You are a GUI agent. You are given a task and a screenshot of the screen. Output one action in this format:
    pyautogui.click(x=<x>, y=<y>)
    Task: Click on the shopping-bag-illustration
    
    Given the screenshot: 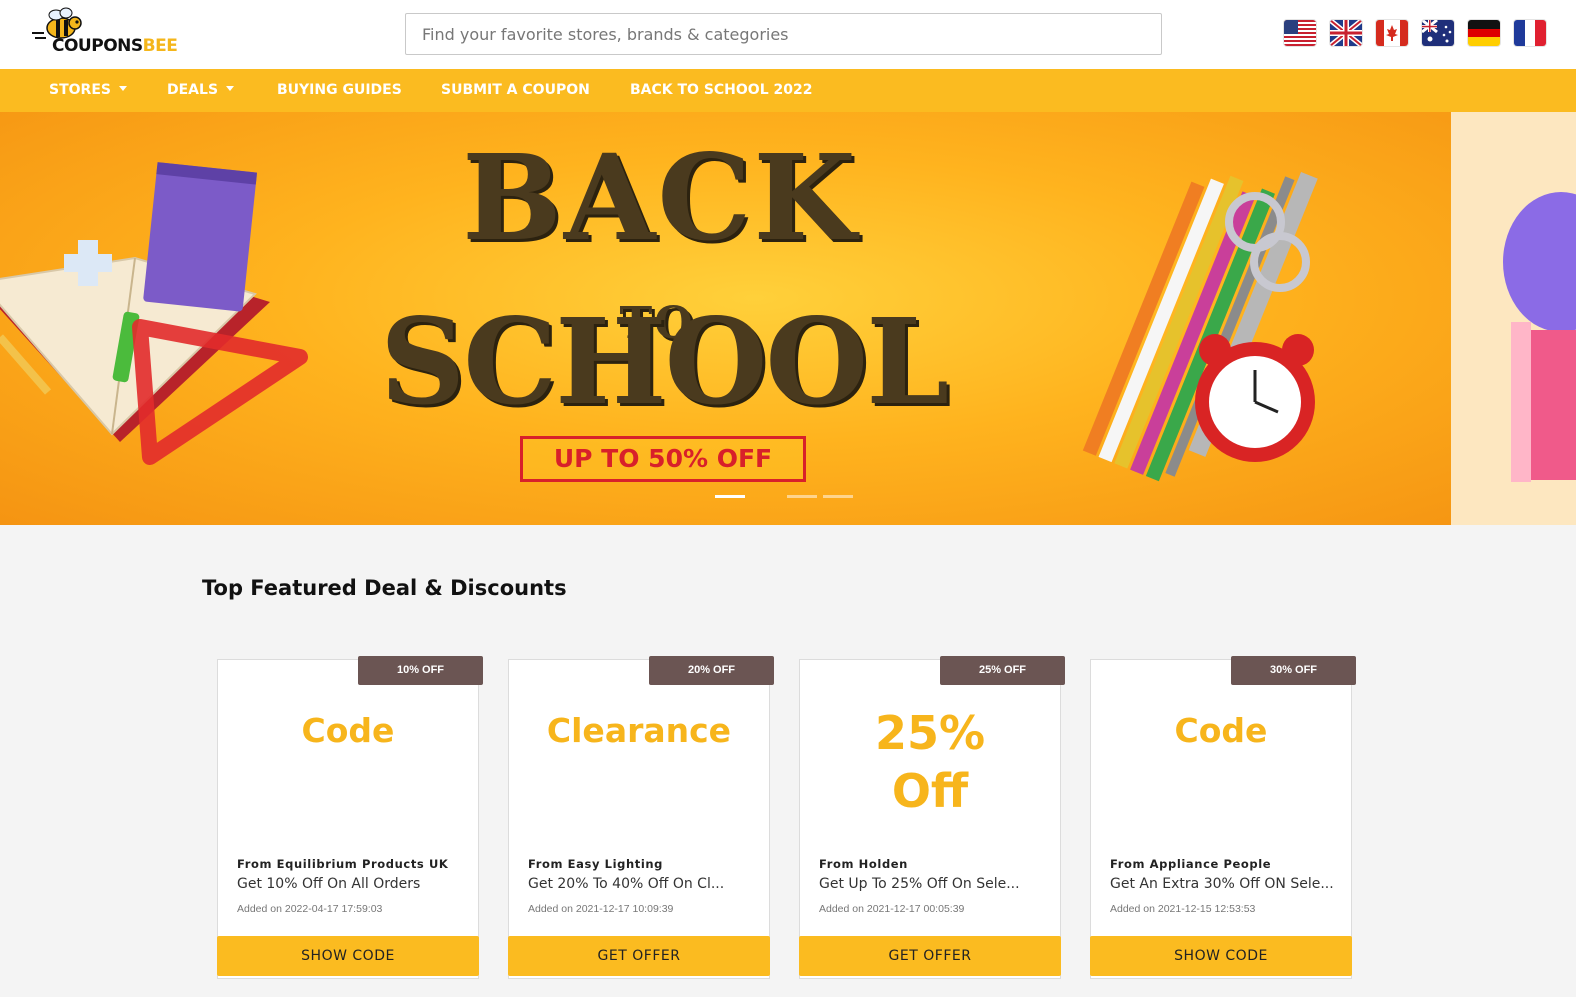 What is the action you would take?
    pyautogui.click(x=1539, y=337)
    